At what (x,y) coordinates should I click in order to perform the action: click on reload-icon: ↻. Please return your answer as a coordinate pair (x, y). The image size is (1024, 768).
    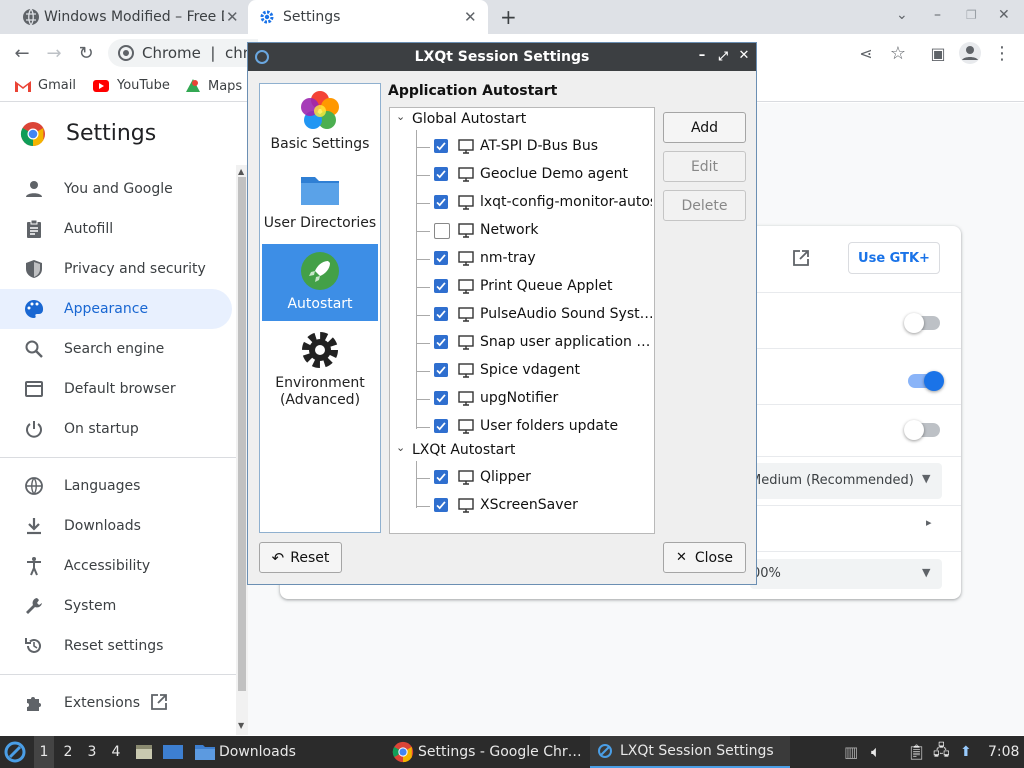
    Looking at the image, I should click on (86, 53).